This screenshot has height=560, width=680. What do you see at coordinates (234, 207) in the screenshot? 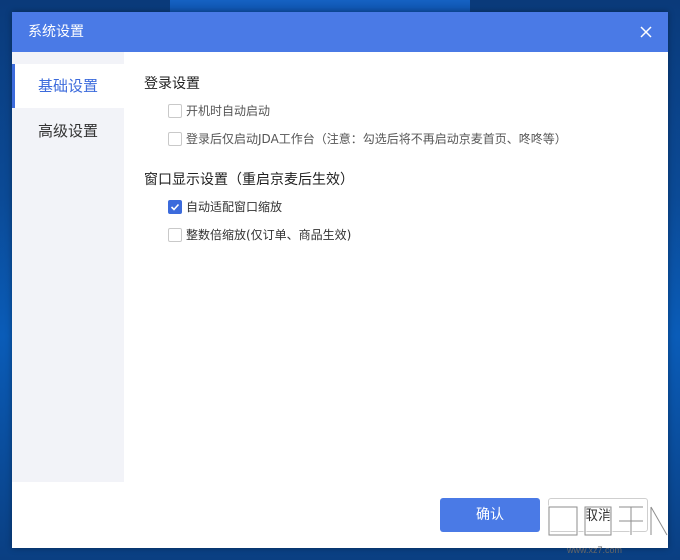
I see `option-label: 自动适配窗口缩放` at bounding box center [234, 207].